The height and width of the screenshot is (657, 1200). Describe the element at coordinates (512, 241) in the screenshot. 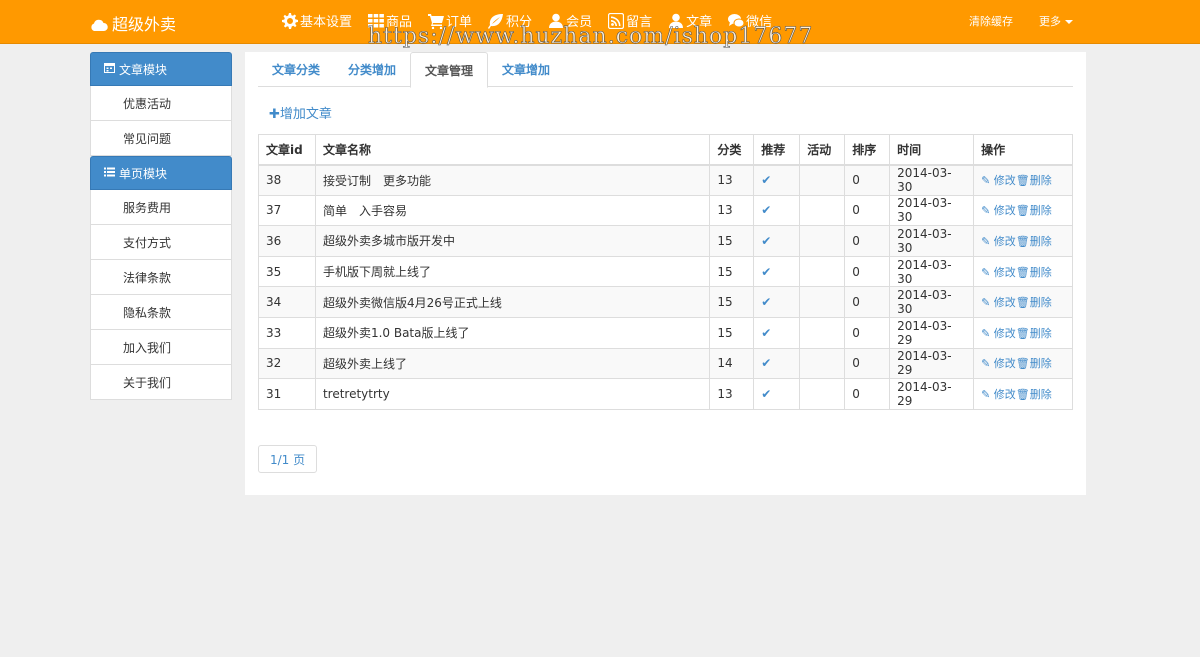

I see `cell-name: 超级外卖多城市版开发中` at that location.